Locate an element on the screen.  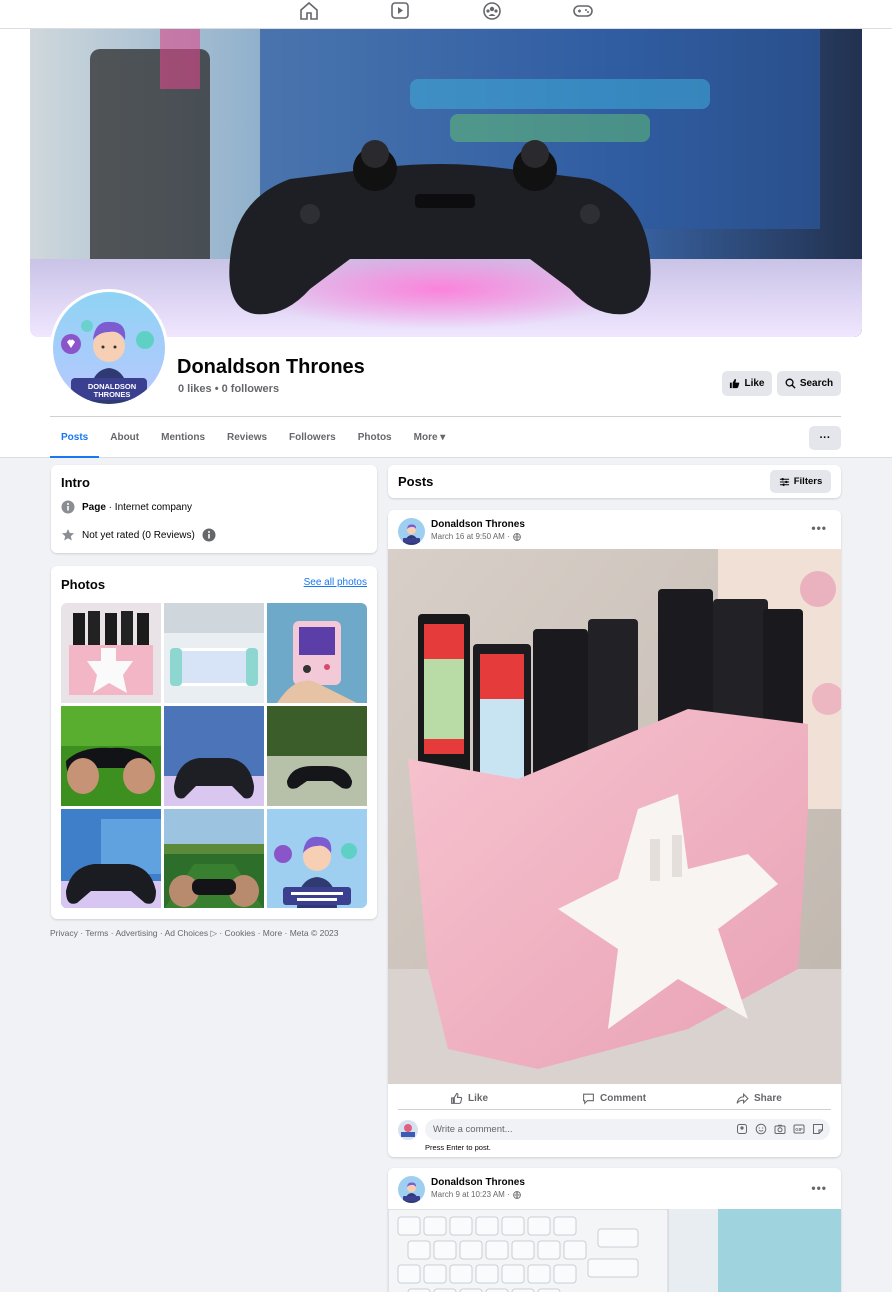
photo-grid is located at coordinates (214, 755).